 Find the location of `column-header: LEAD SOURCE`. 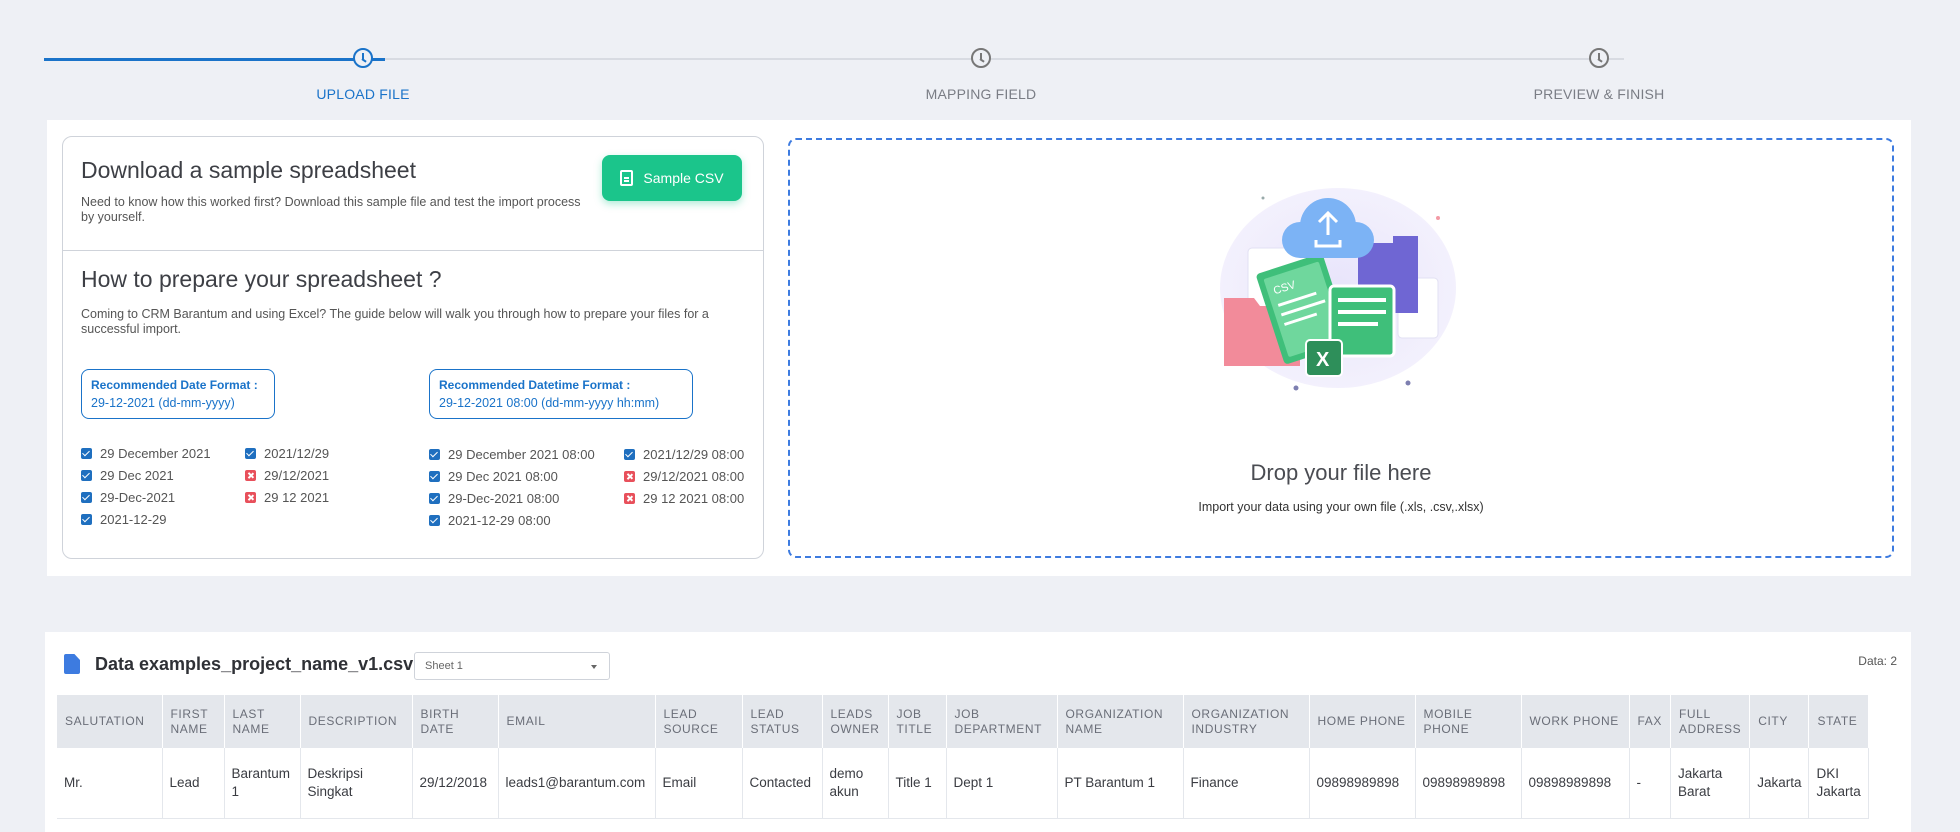

column-header: LEAD SOURCE is located at coordinates (699, 721).